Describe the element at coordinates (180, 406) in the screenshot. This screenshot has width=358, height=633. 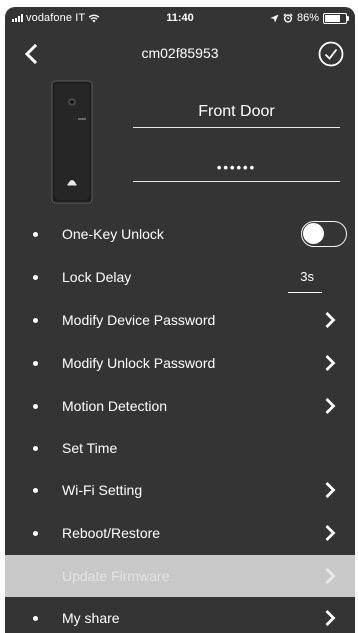
I see `motion-detection-row: Motion Detection` at that location.